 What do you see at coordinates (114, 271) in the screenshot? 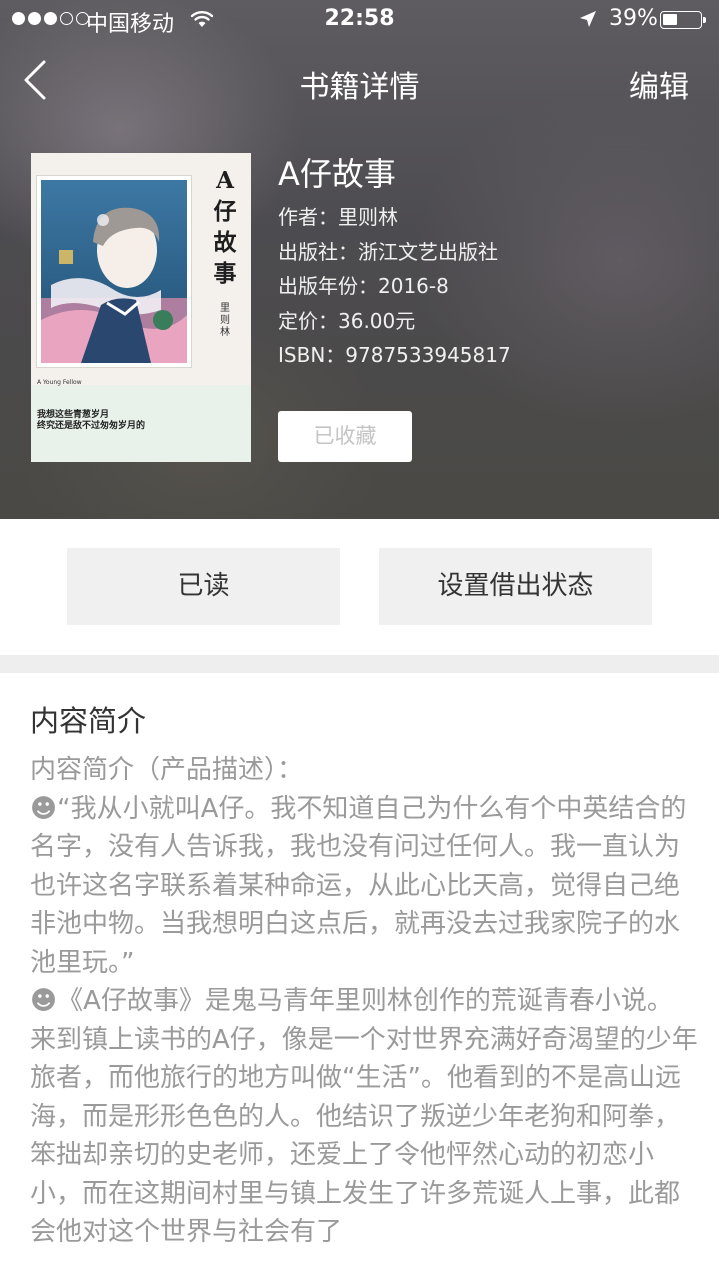
I see `cover-illustration` at bounding box center [114, 271].